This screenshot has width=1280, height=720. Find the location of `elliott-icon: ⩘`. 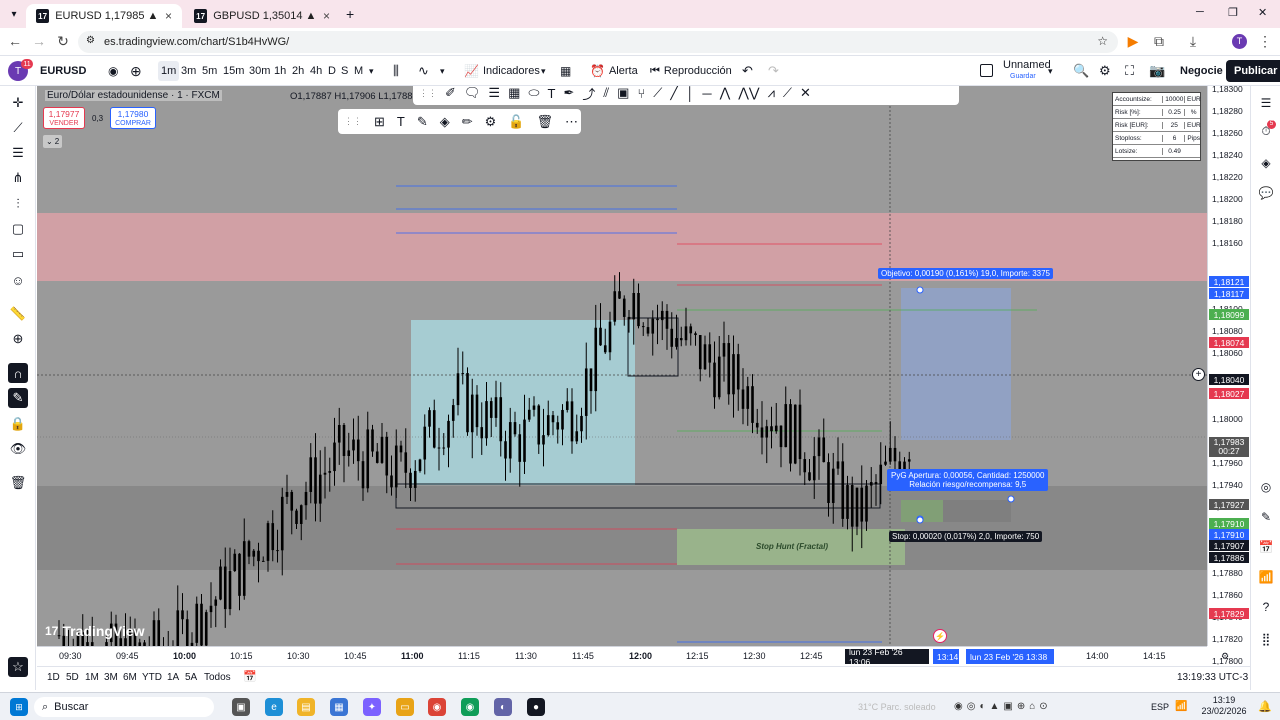

elliott-icon: ⩘ is located at coordinates (771, 93).